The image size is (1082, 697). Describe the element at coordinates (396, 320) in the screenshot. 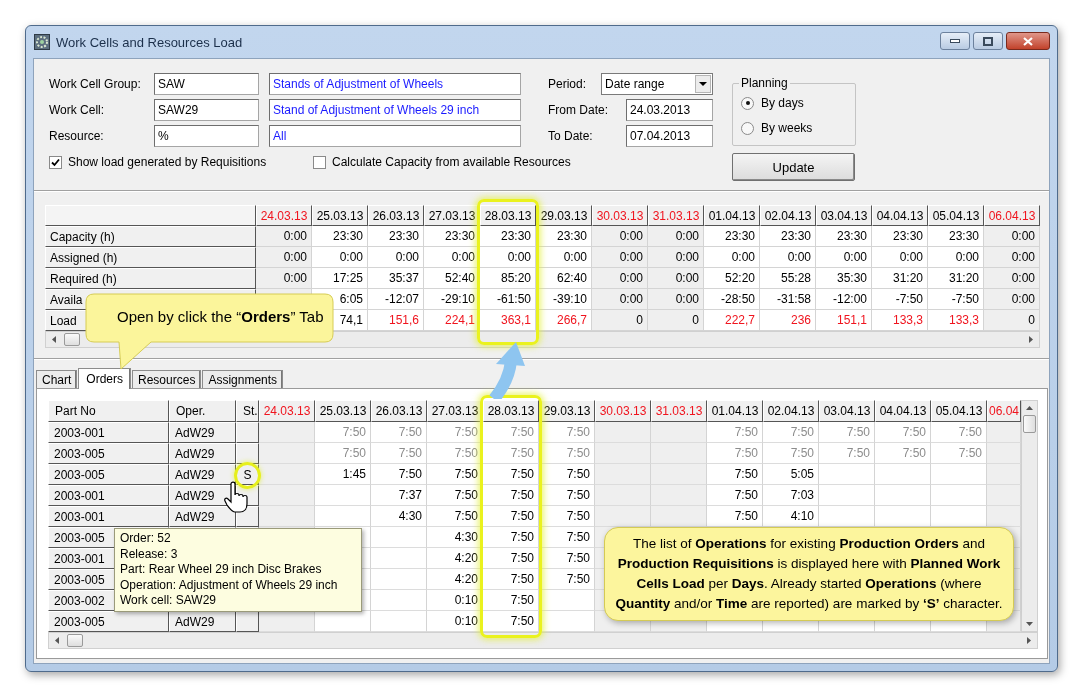

I see `table-cell: 151,6` at that location.